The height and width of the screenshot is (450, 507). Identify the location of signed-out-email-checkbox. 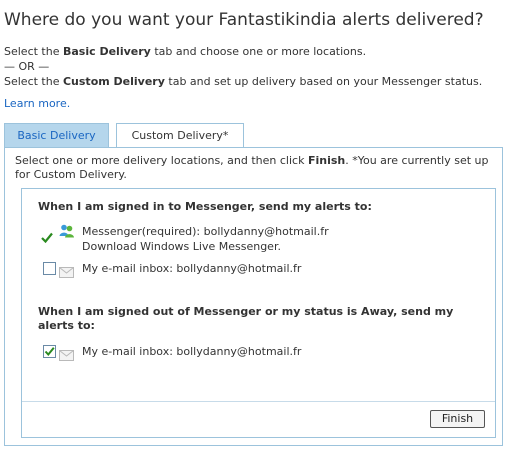
(49, 351).